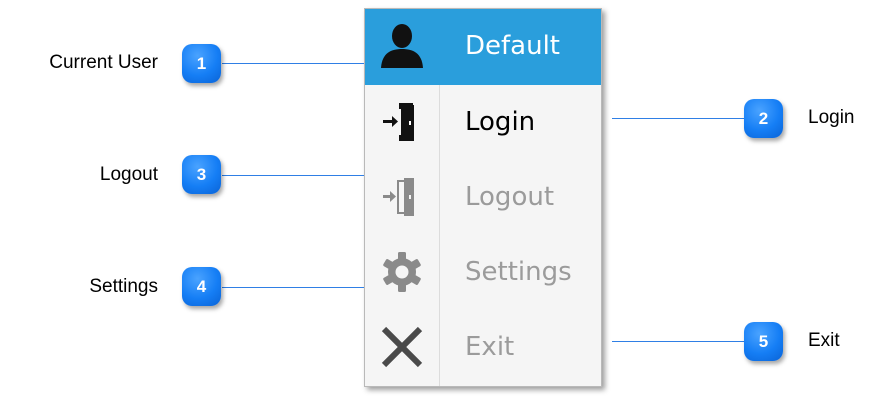 The width and height of the screenshot is (875, 396). What do you see at coordinates (128, 174) in the screenshot?
I see `callout-label-logout: Logout` at bounding box center [128, 174].